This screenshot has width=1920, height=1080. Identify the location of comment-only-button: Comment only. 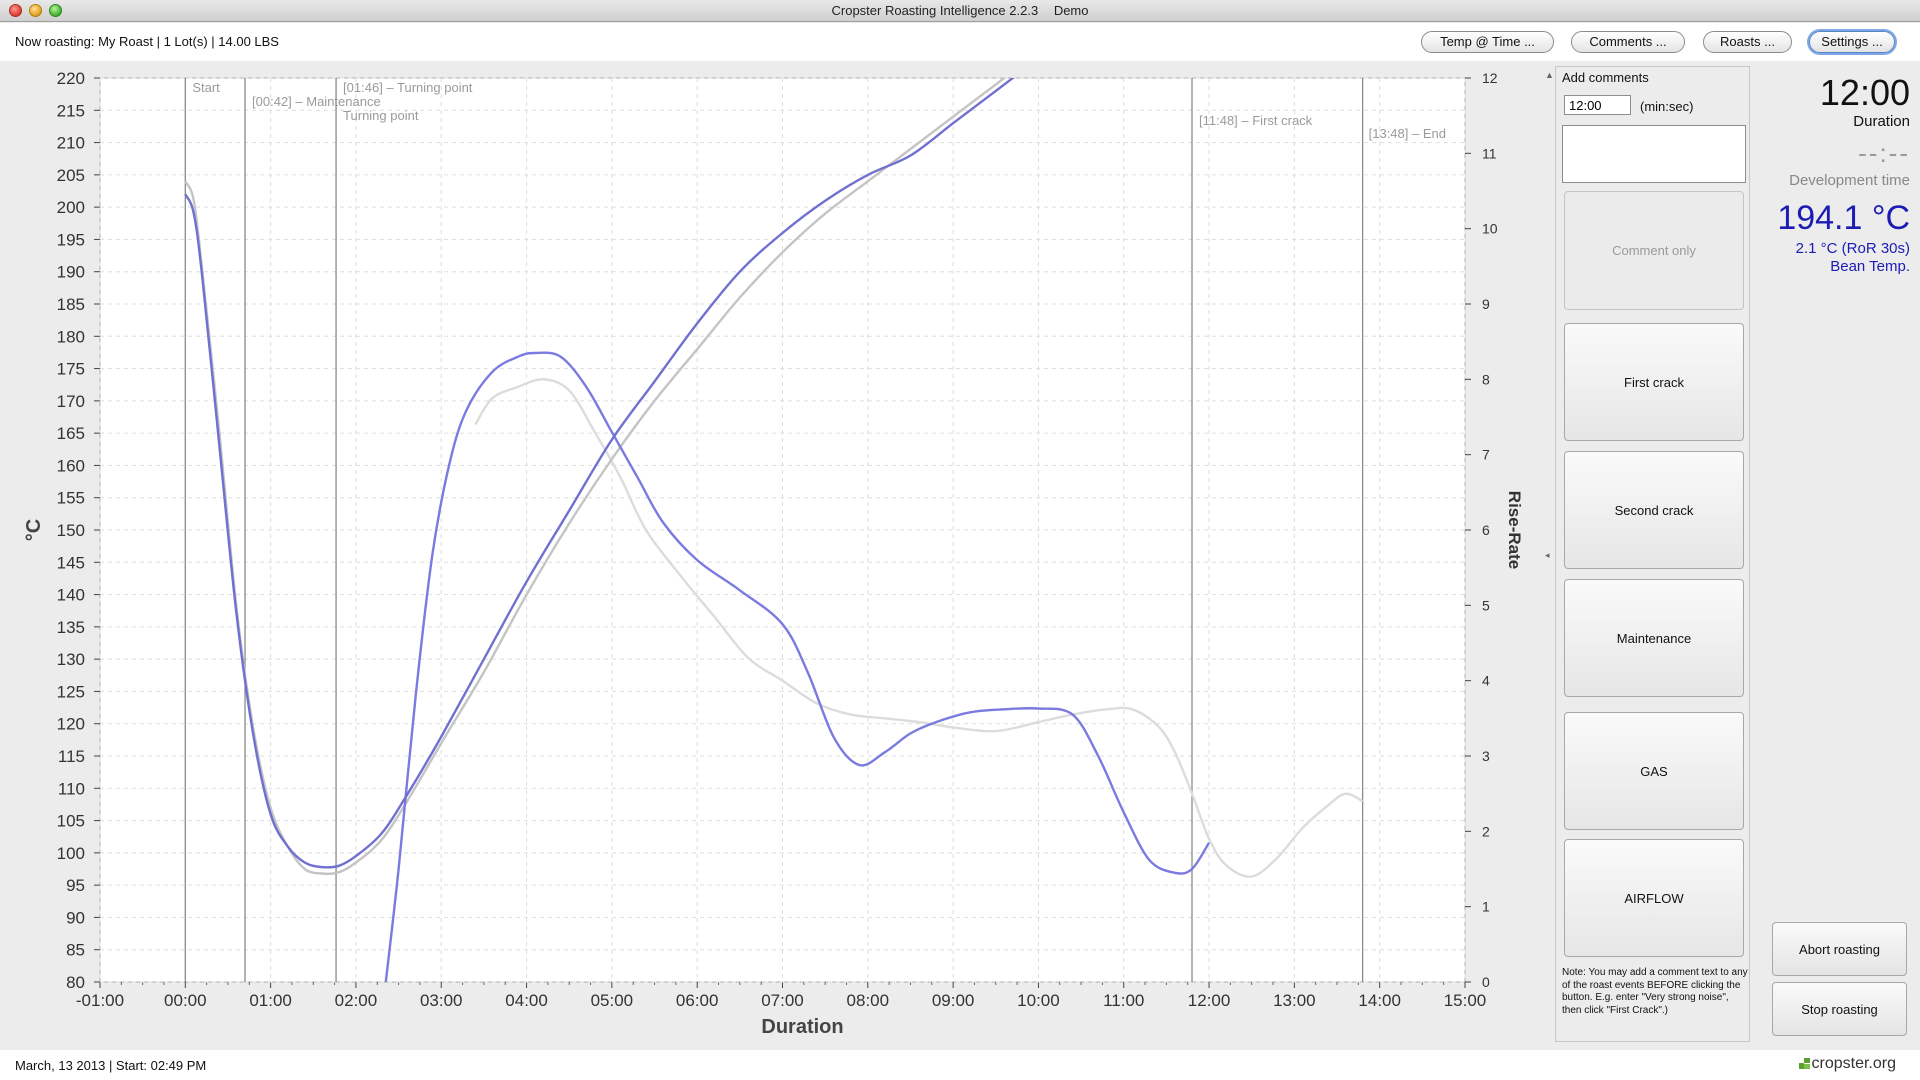
(1654, 250).